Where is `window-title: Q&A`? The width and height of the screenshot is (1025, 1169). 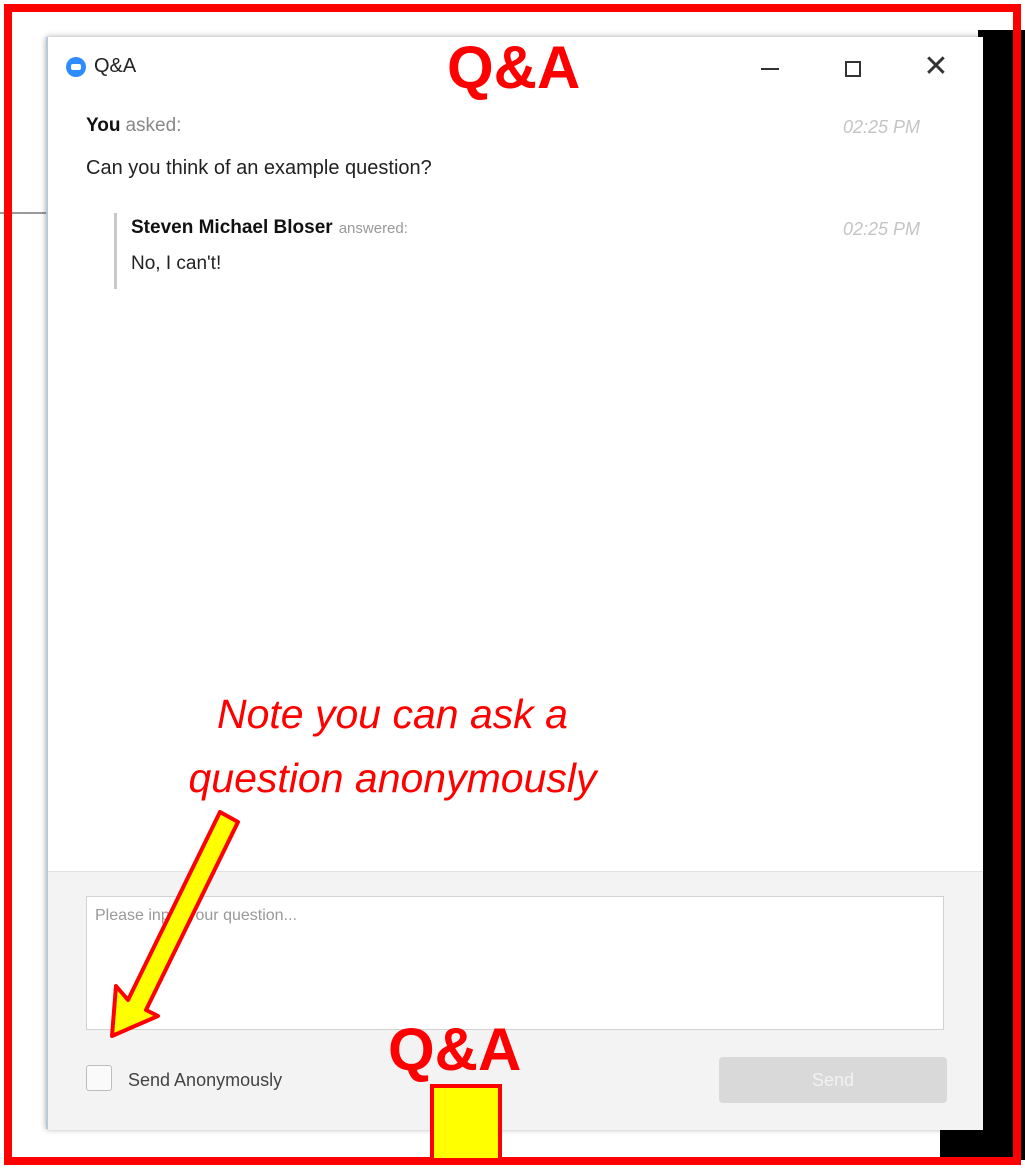 window-title: Q&A is located at coordinates (115, 66).